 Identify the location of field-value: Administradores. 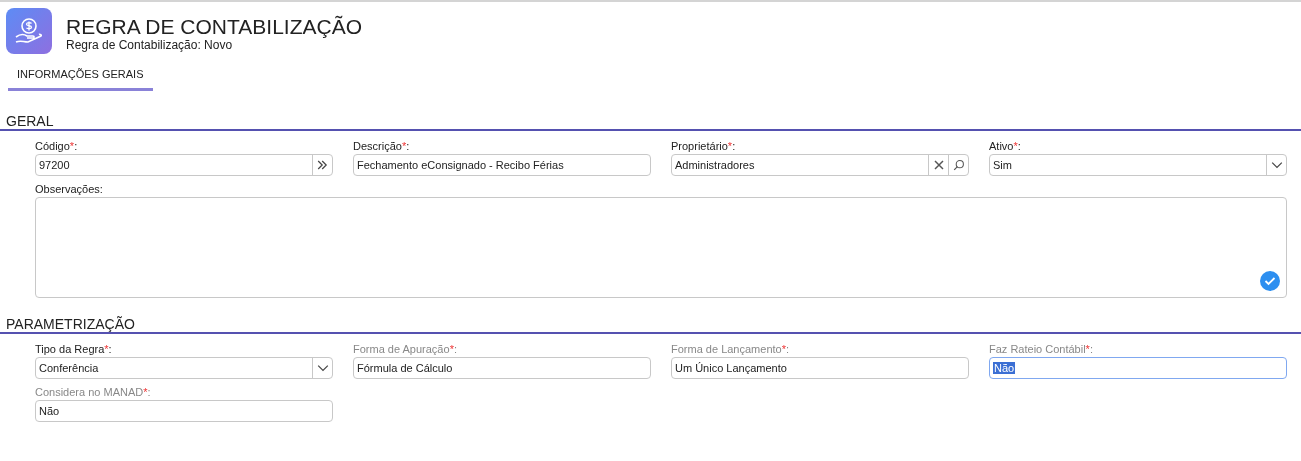
(715, 165).